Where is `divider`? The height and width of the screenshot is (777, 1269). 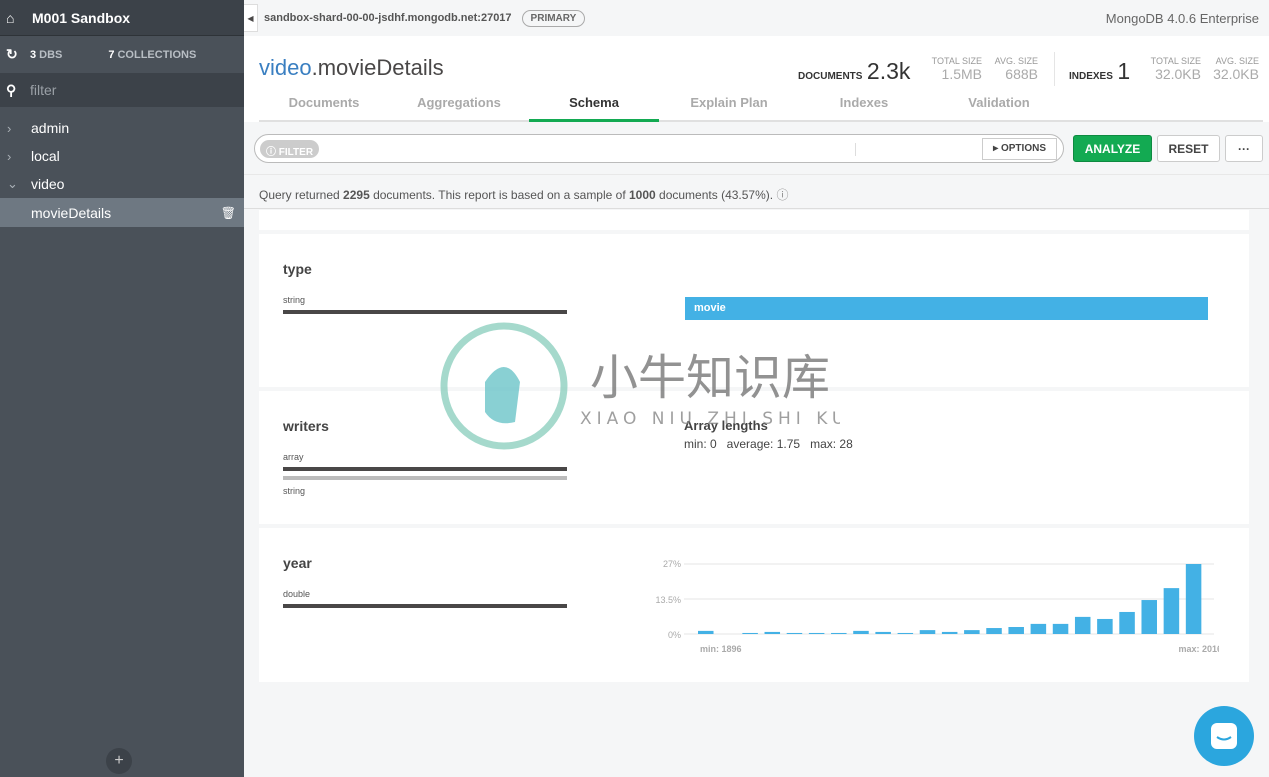
divider is located at coordinates (855, 149).